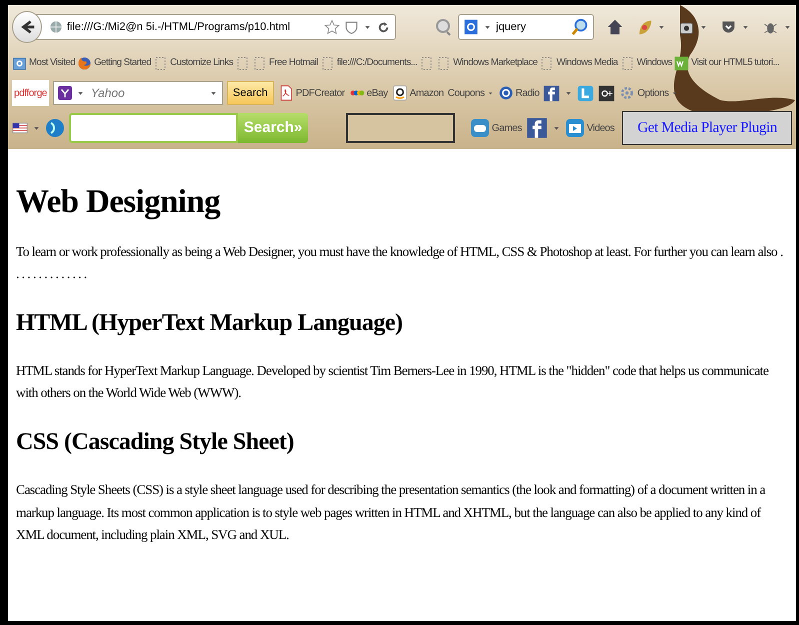 The width and height of the screenshot is (799, 625). What do you see at coordinates (728, 27) in the screenshot?
I see `pocket-icon` at bounding box center [728, 27].